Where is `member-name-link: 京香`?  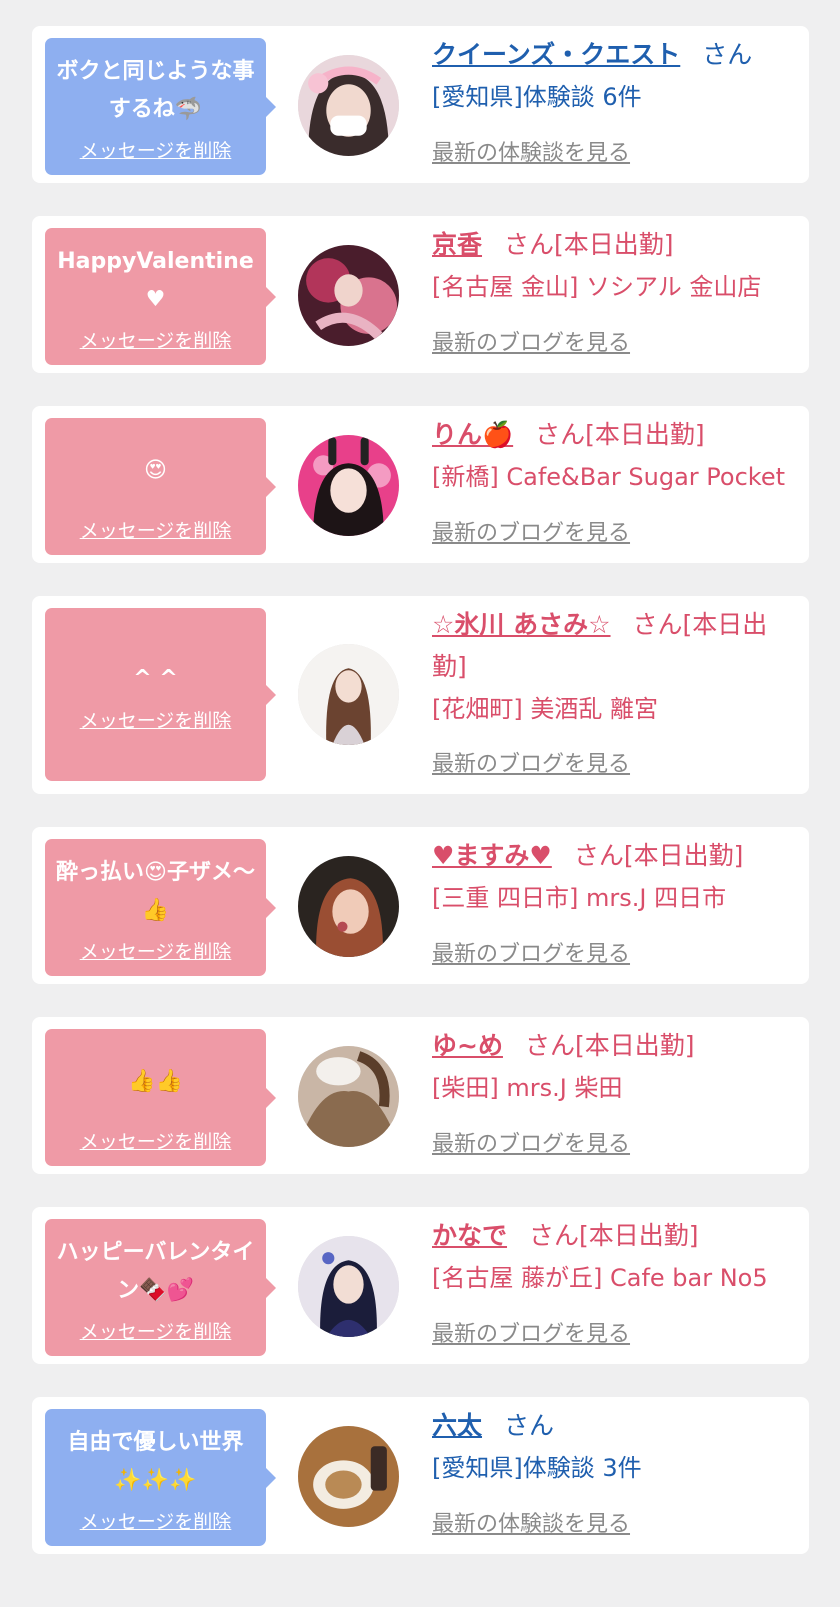 member-name-link: 京香 is located at coordinates (457, 244).